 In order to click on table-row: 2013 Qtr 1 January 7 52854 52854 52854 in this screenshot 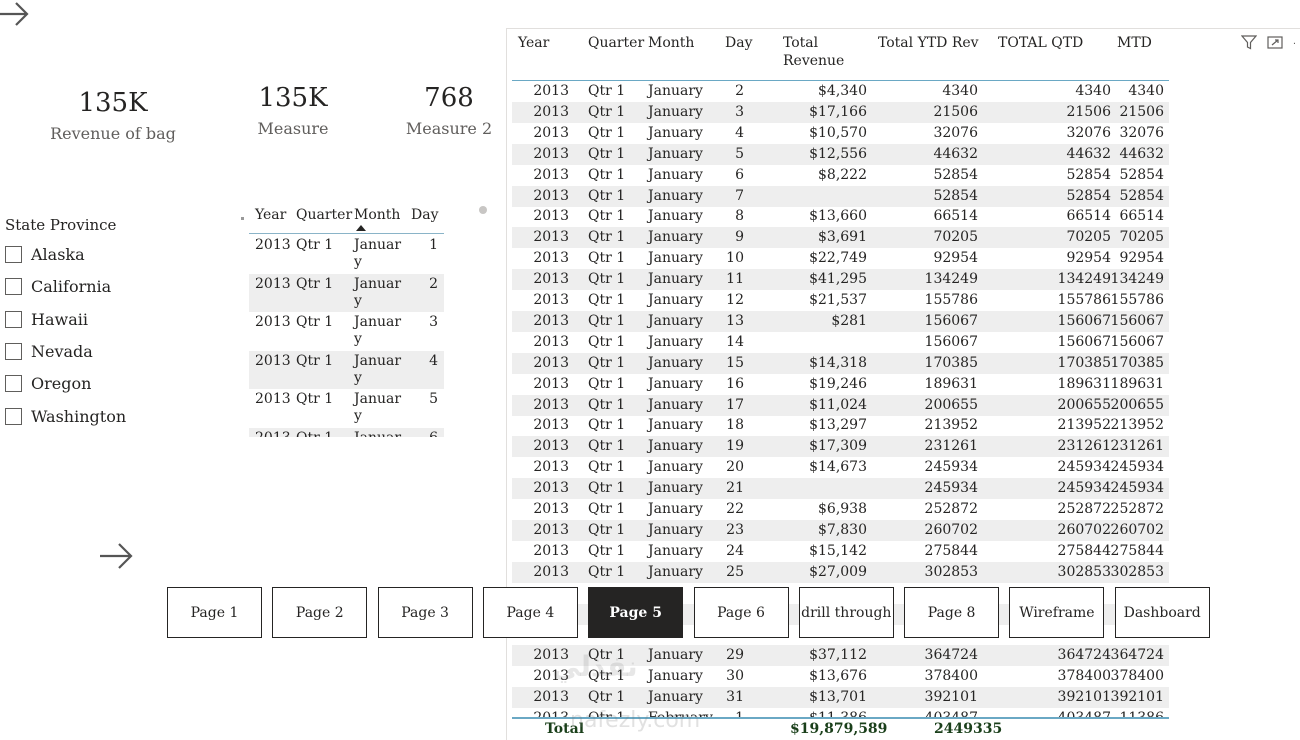, I will do `click(840, 196)`.